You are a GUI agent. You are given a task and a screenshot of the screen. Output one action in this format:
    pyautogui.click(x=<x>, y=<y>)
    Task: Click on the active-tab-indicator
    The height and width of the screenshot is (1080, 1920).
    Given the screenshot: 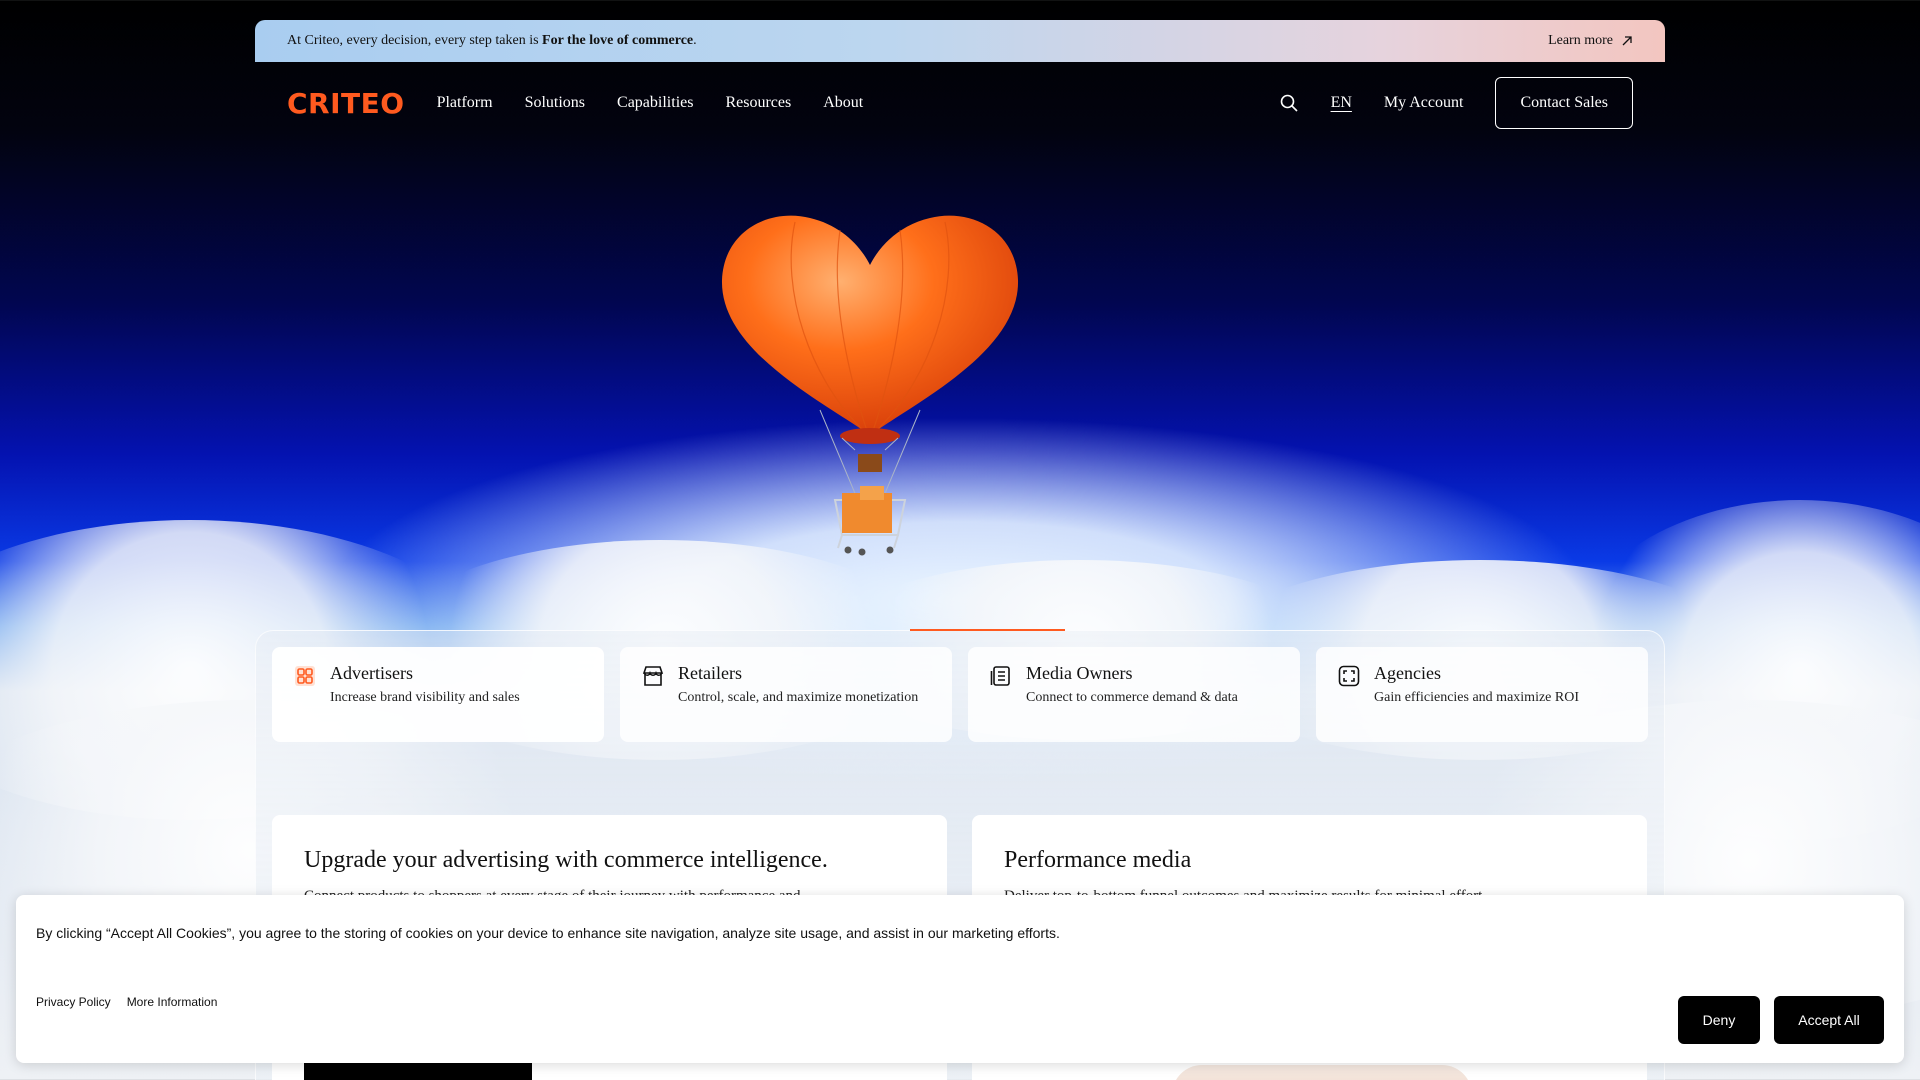 What is the action you would take?
    pyautogui.click(x=987, y=630)
    